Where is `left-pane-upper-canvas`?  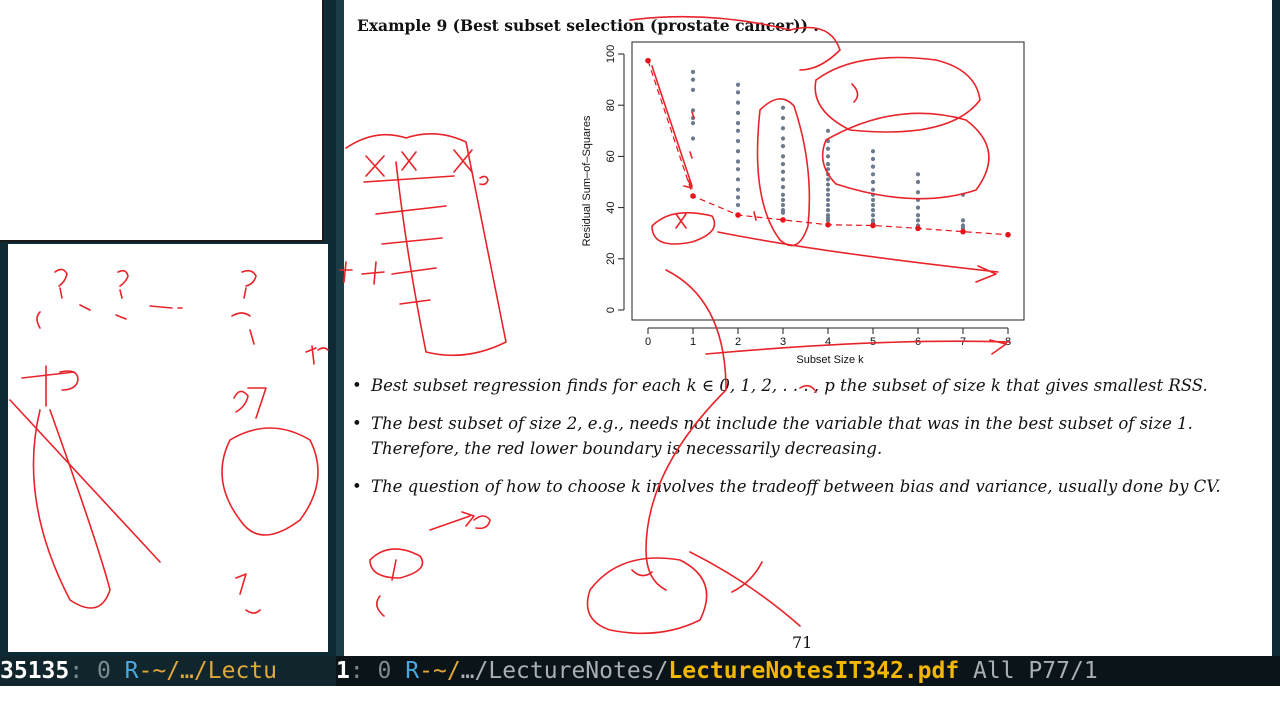 left-pane-upper-canvas is located at coordinates (162, 121).